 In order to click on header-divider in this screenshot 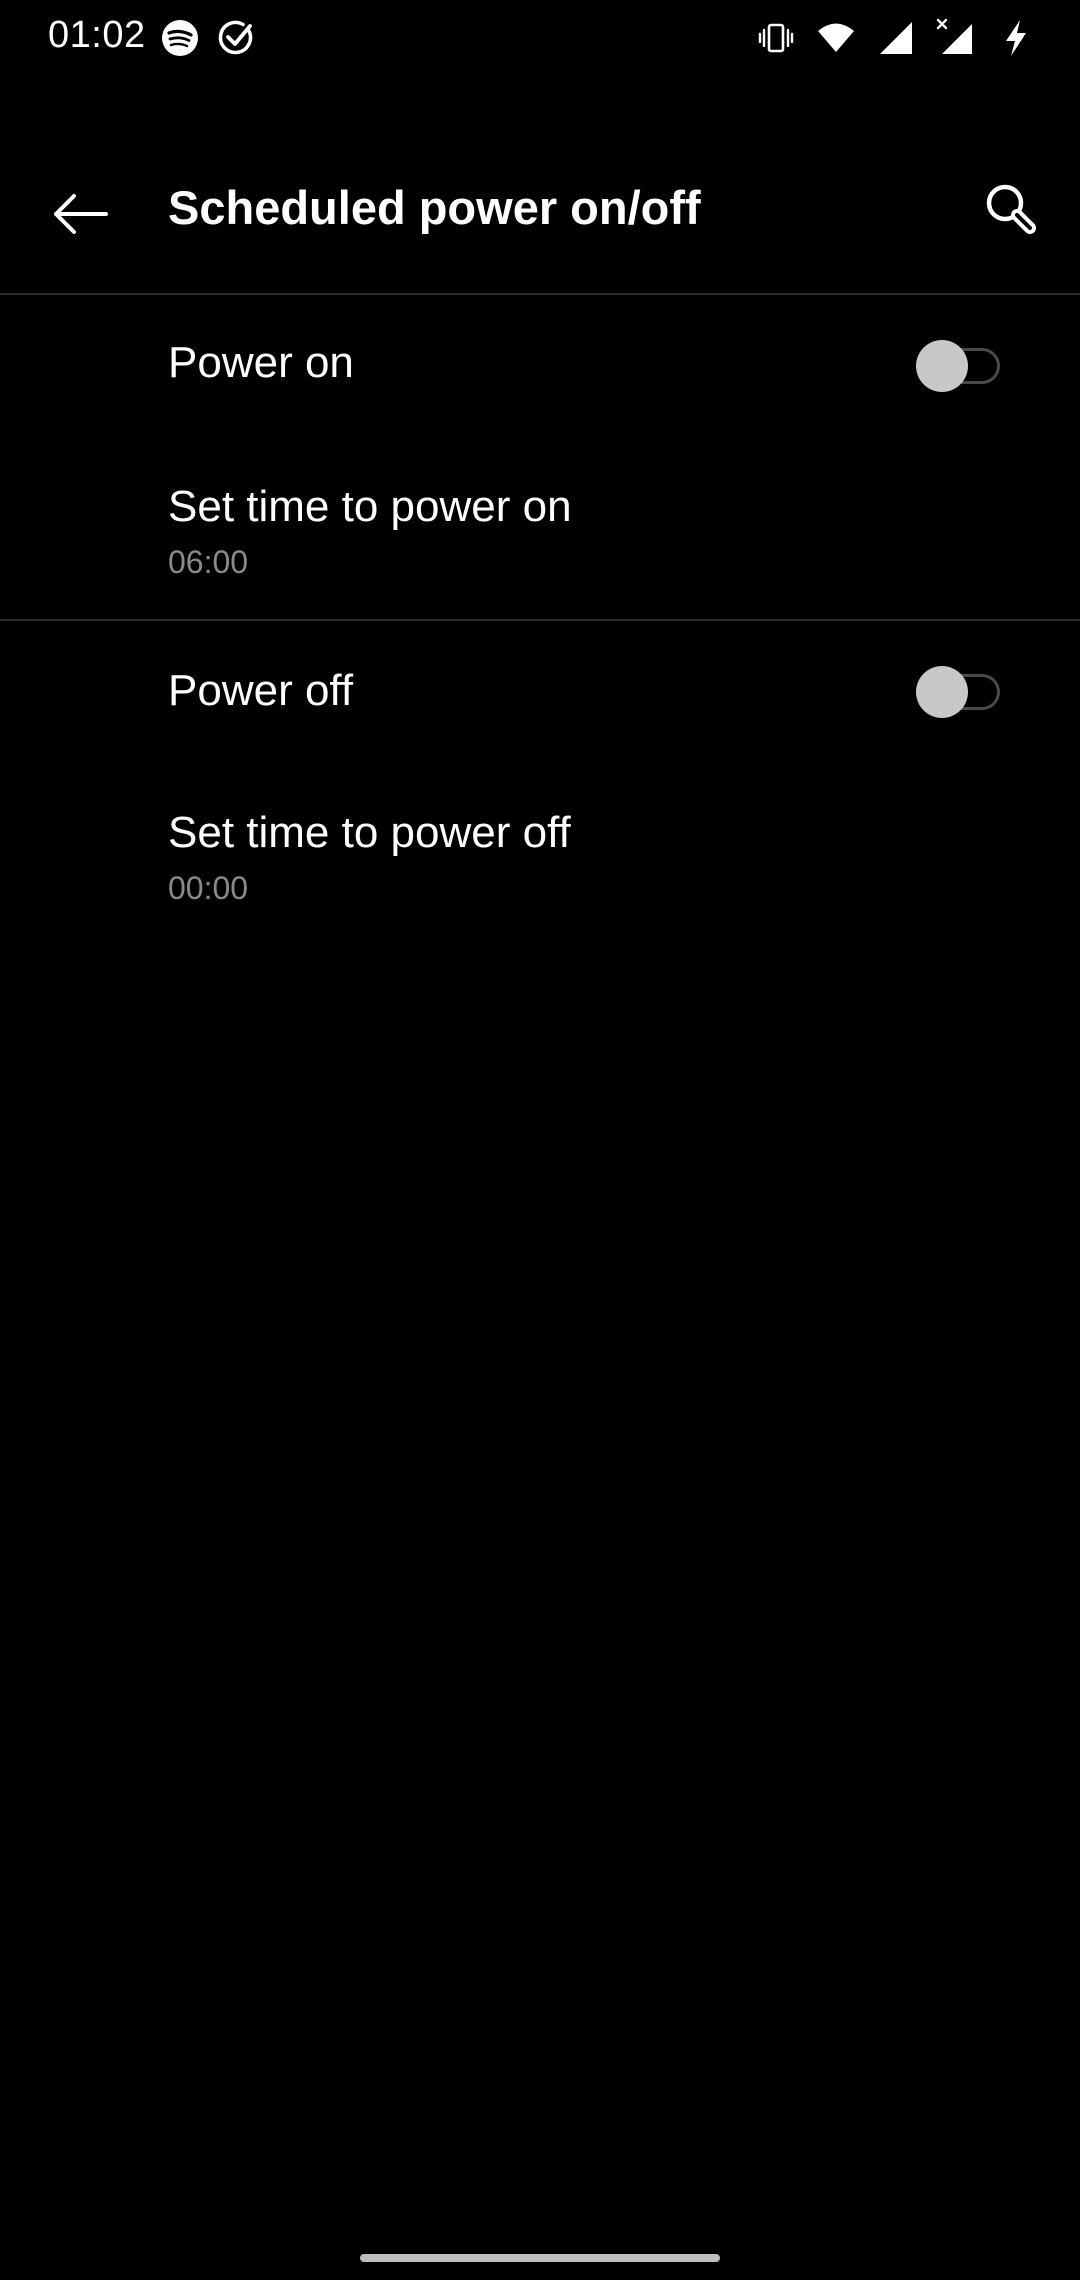, I will do `click(540, 294)`.